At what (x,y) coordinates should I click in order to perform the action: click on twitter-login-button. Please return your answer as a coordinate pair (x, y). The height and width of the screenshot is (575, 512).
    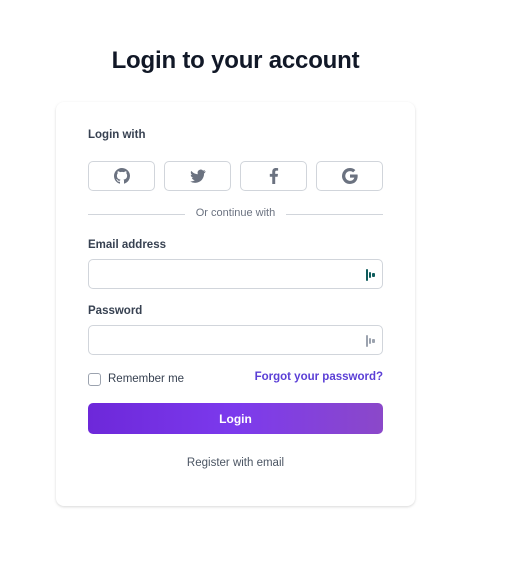
    Looking at the image, I should click on (197, 176).